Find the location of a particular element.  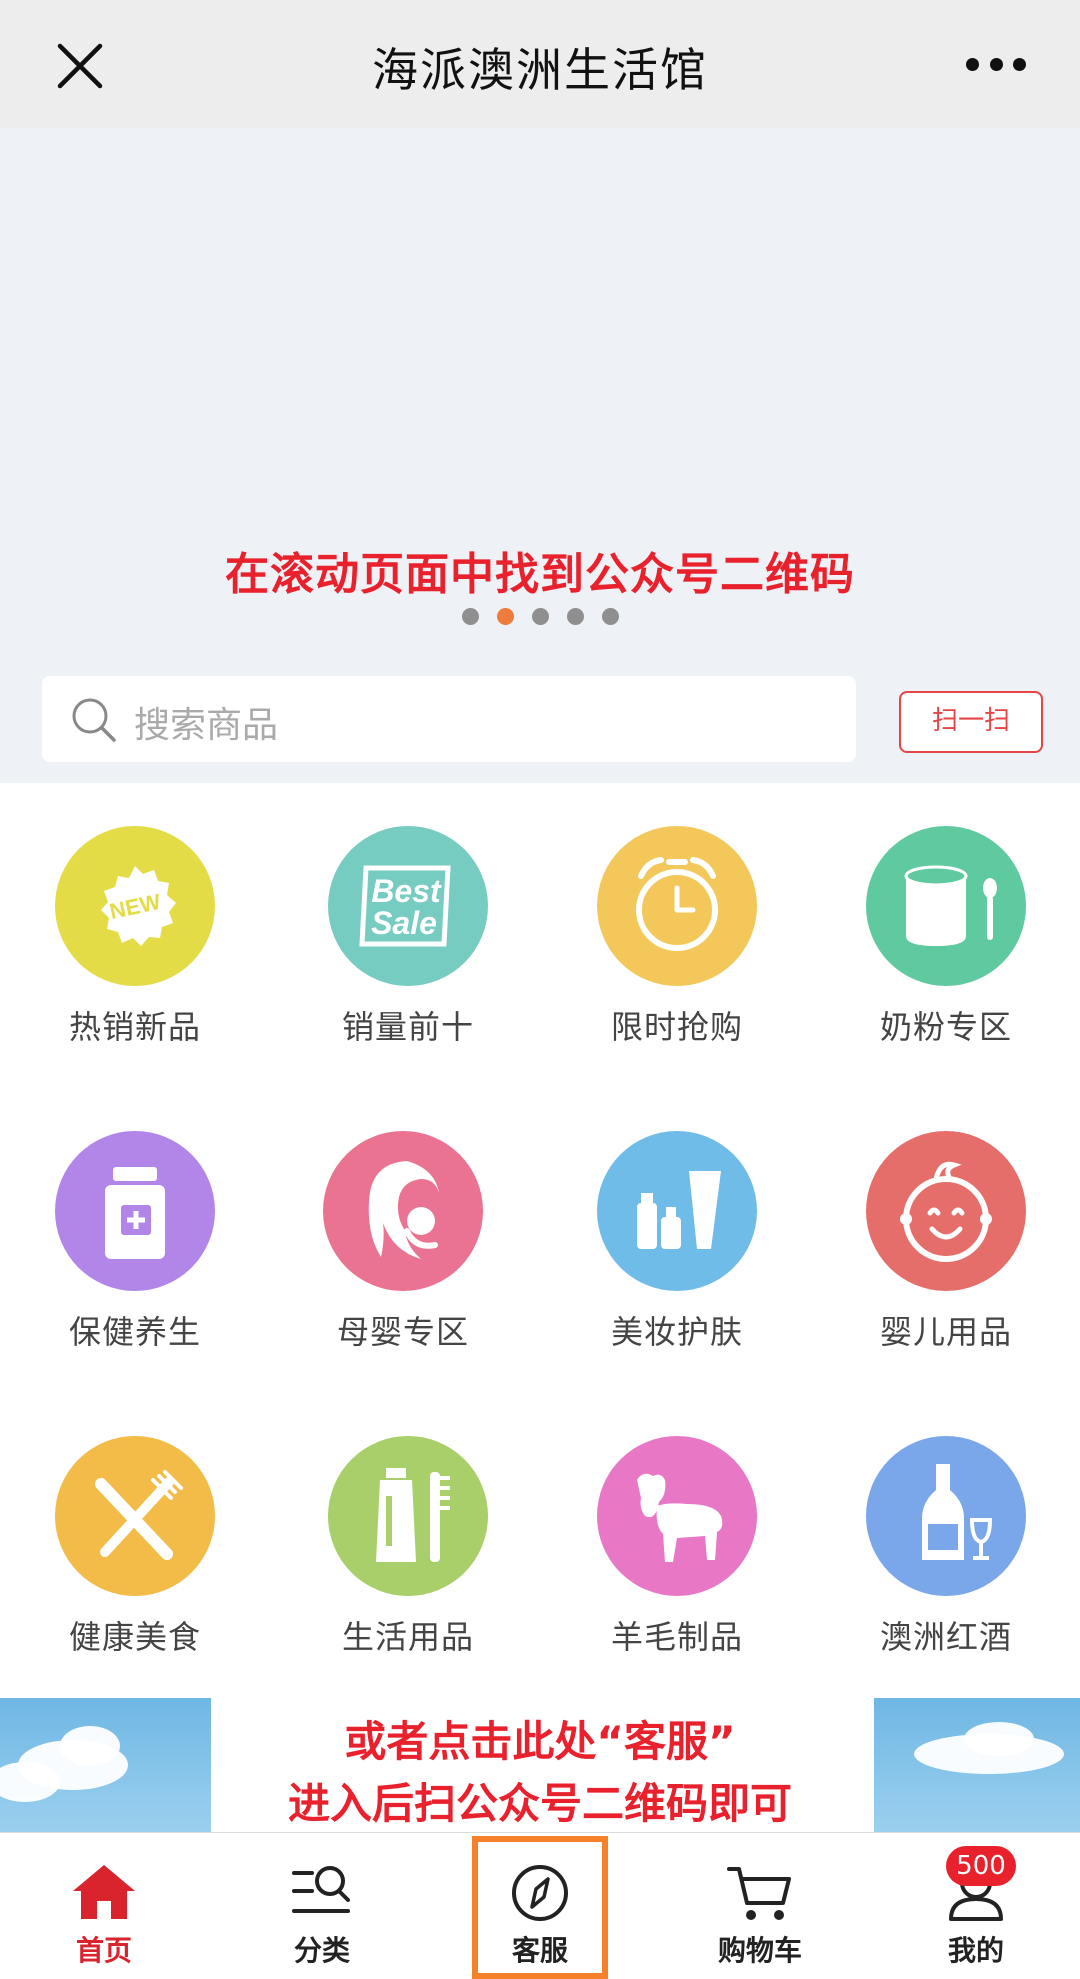

category-label: 销量前十 is located at coordinates (407, 1027).